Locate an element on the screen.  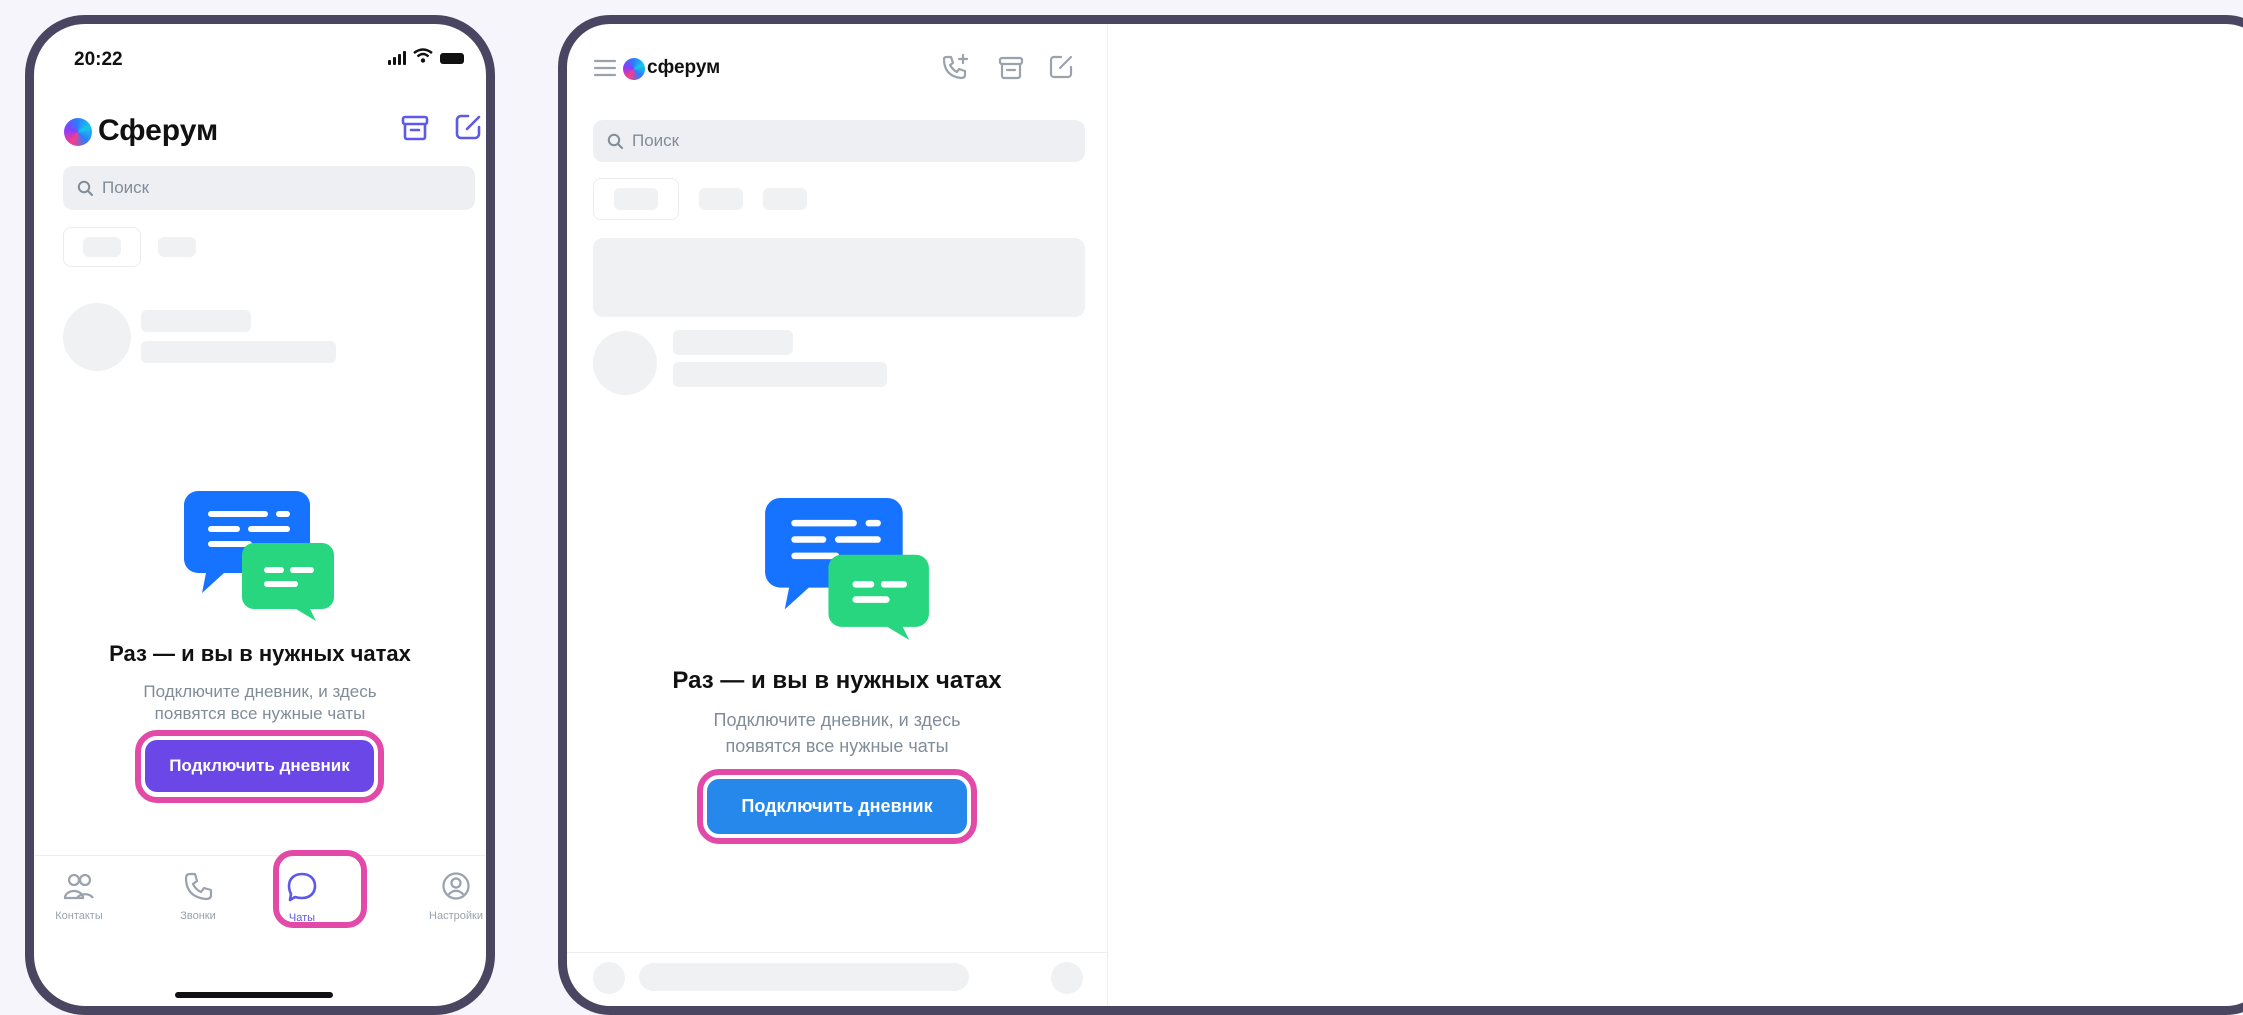
menu-icon is located at coordinates (605, 70).